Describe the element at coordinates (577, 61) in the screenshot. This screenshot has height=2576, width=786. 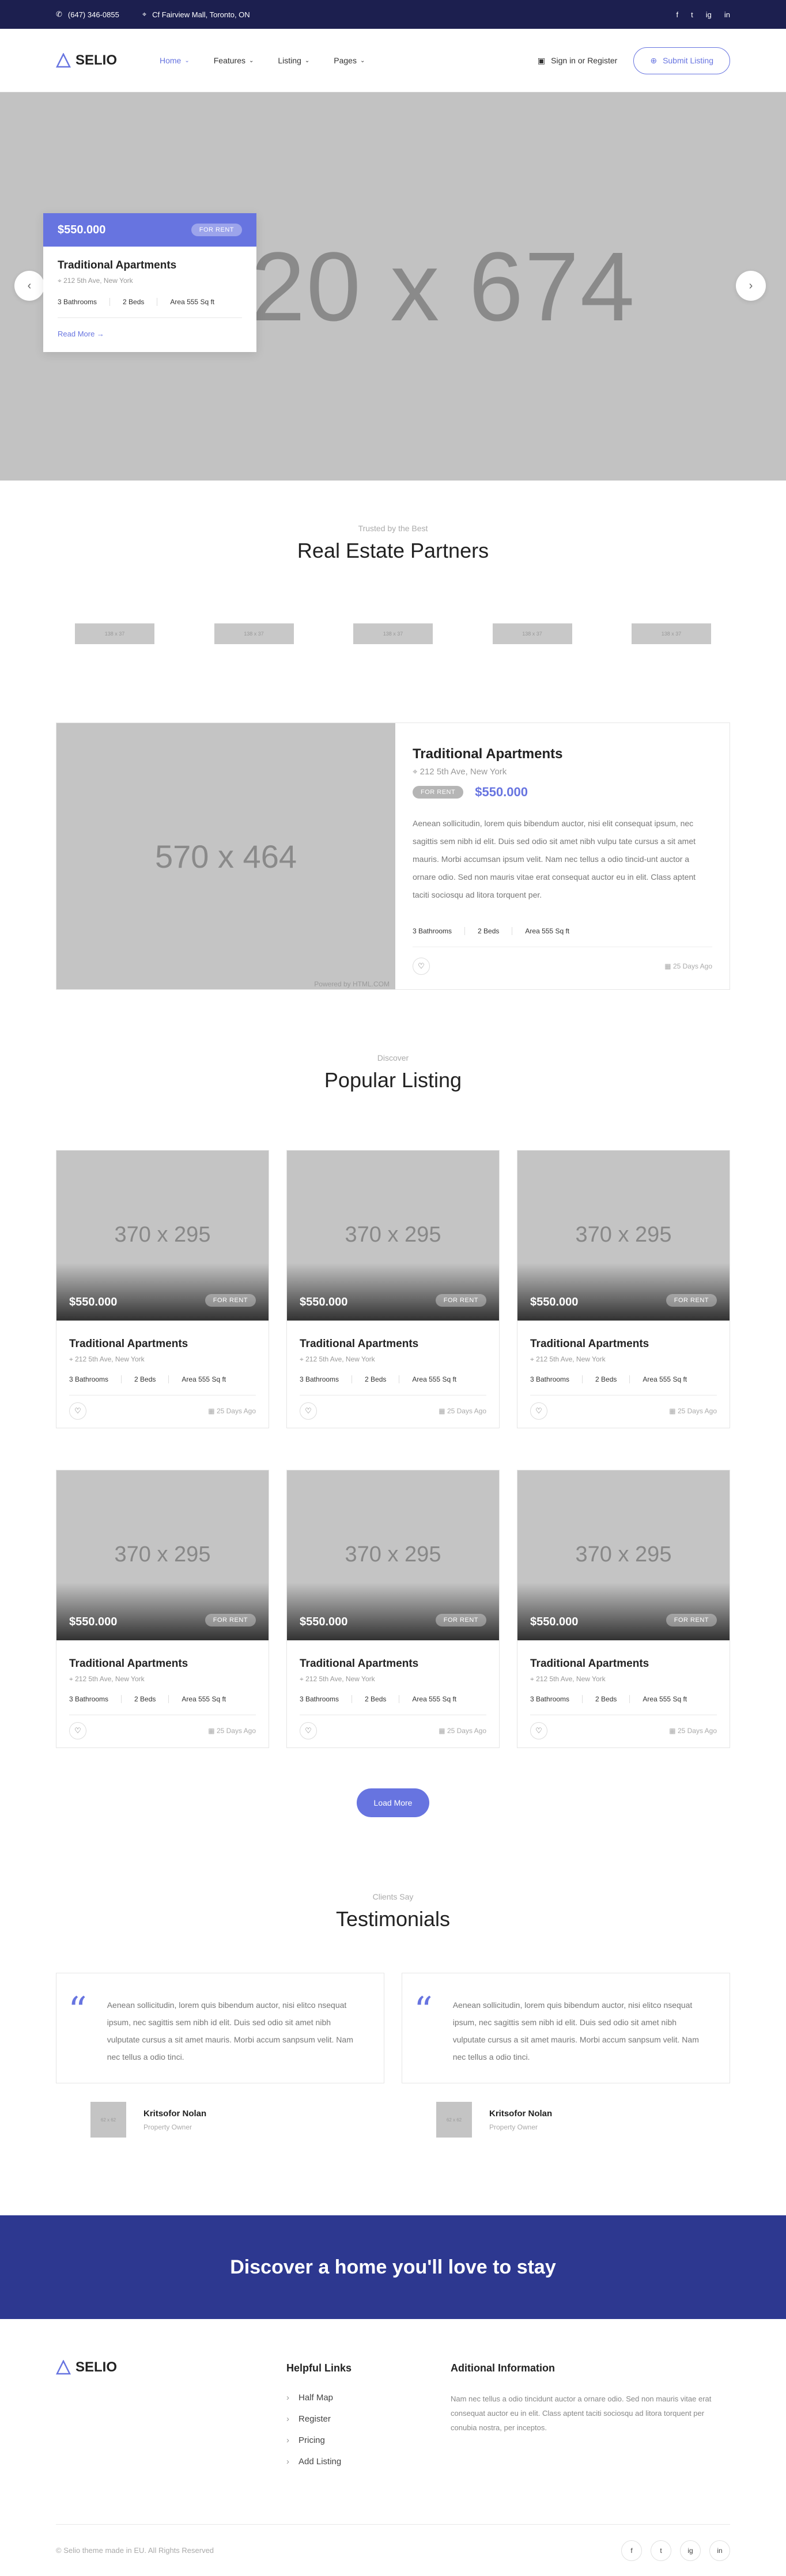
I see `signin-link: ▣ Sign in or Register` at that location.